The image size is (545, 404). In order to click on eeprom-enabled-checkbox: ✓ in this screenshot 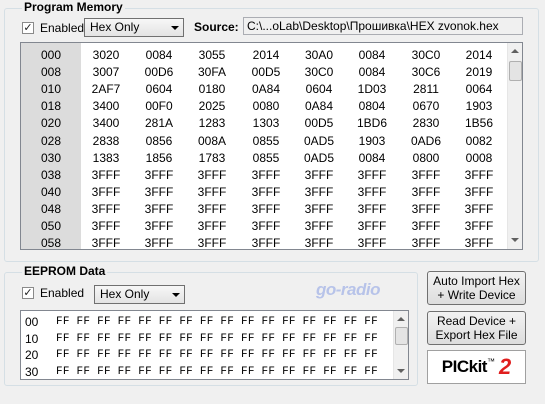, I will do `click(28, 293)`.